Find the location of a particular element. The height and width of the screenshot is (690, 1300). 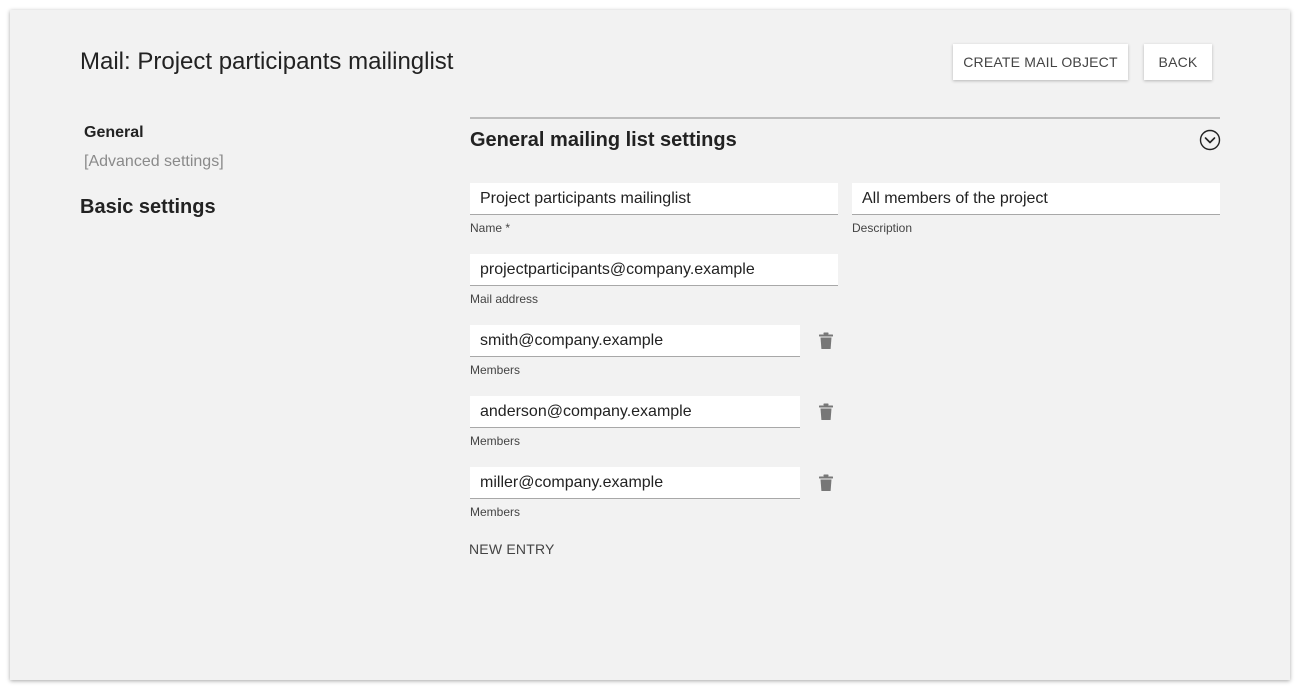

name-label: Name * is located at coordinates (490, 228).